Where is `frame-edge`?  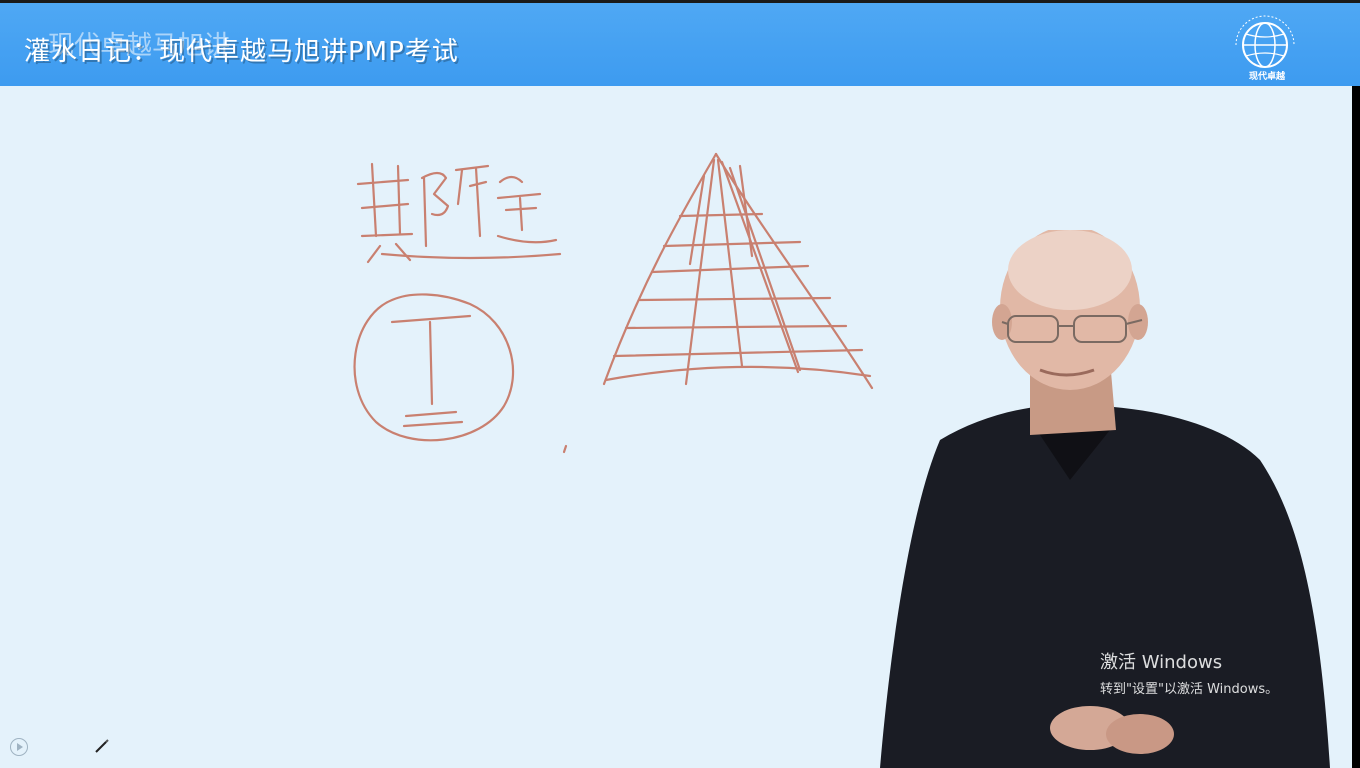
frame-edge is located at coordinates (1356, 427).